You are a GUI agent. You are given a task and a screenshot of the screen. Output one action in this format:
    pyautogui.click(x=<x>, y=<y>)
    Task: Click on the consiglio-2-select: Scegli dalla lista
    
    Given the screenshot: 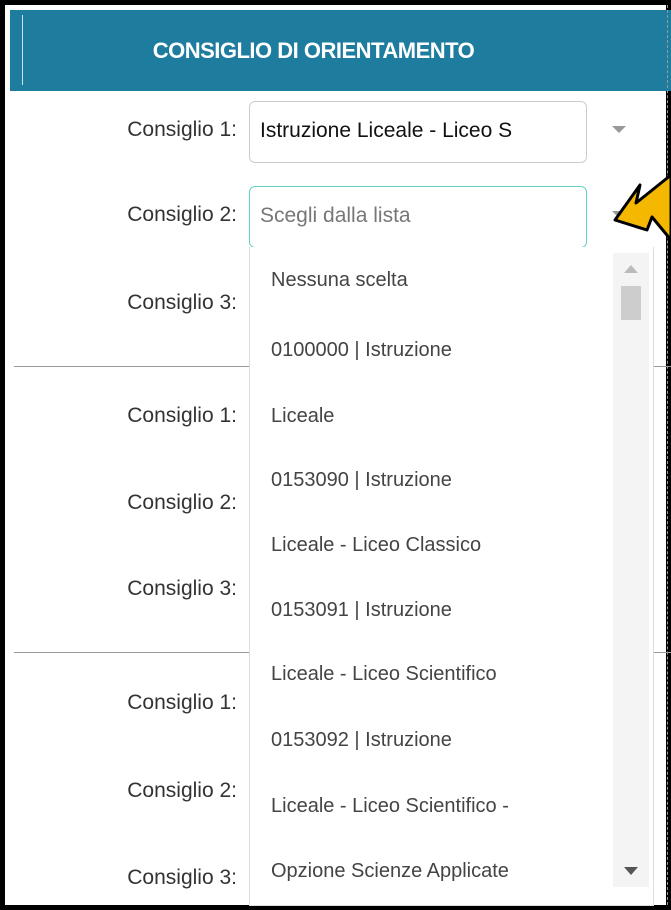 What is the action you would take?
    pyautogui.click(x=418, y=217)
    